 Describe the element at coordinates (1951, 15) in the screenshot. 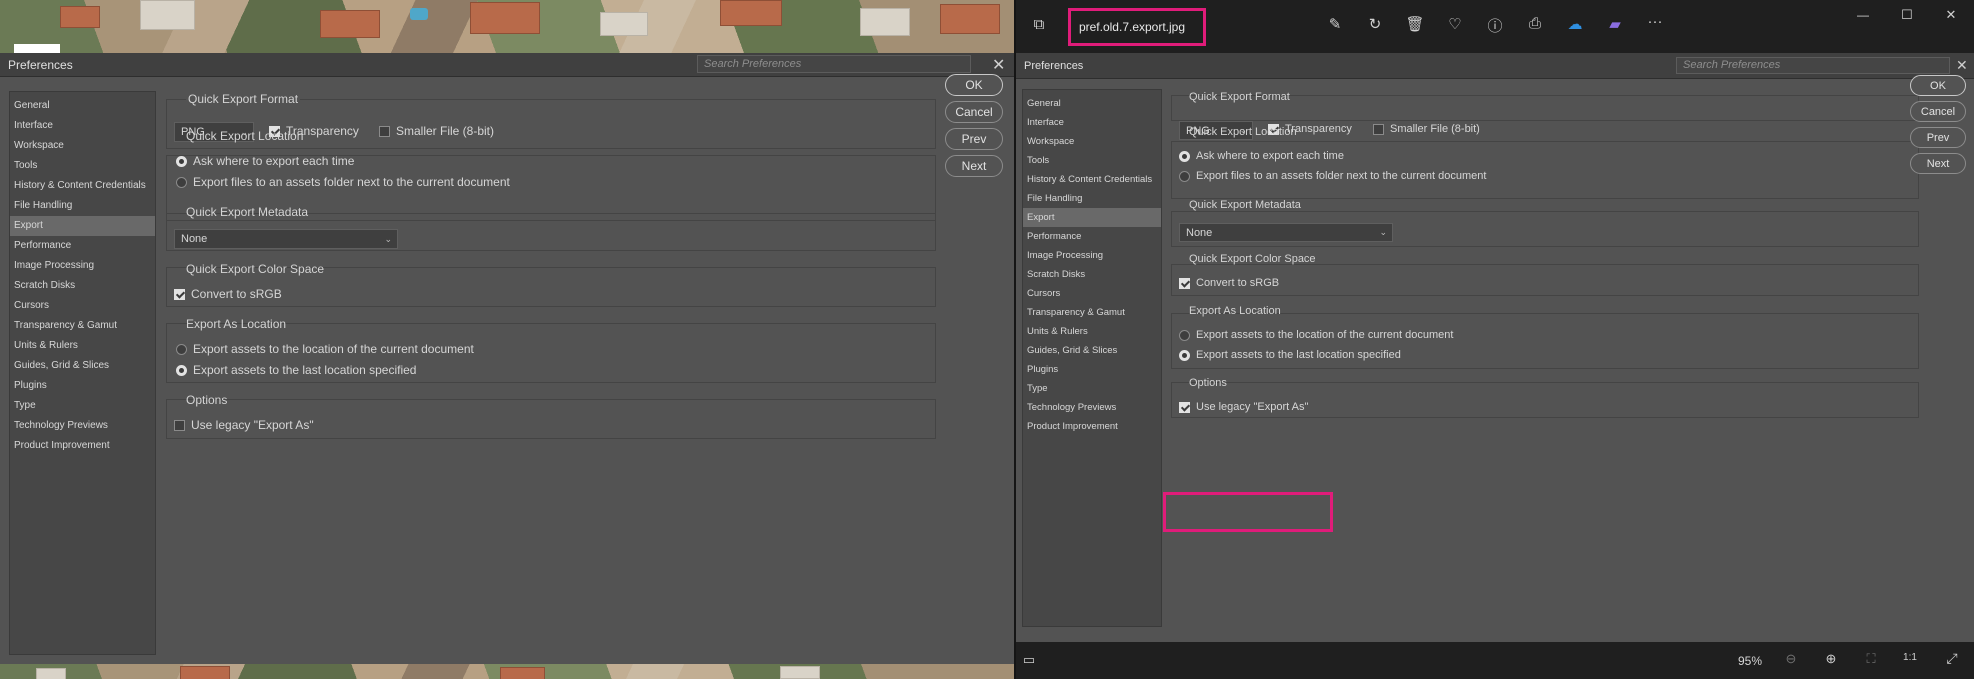

I see `window-close-icon: ✕` at that location.